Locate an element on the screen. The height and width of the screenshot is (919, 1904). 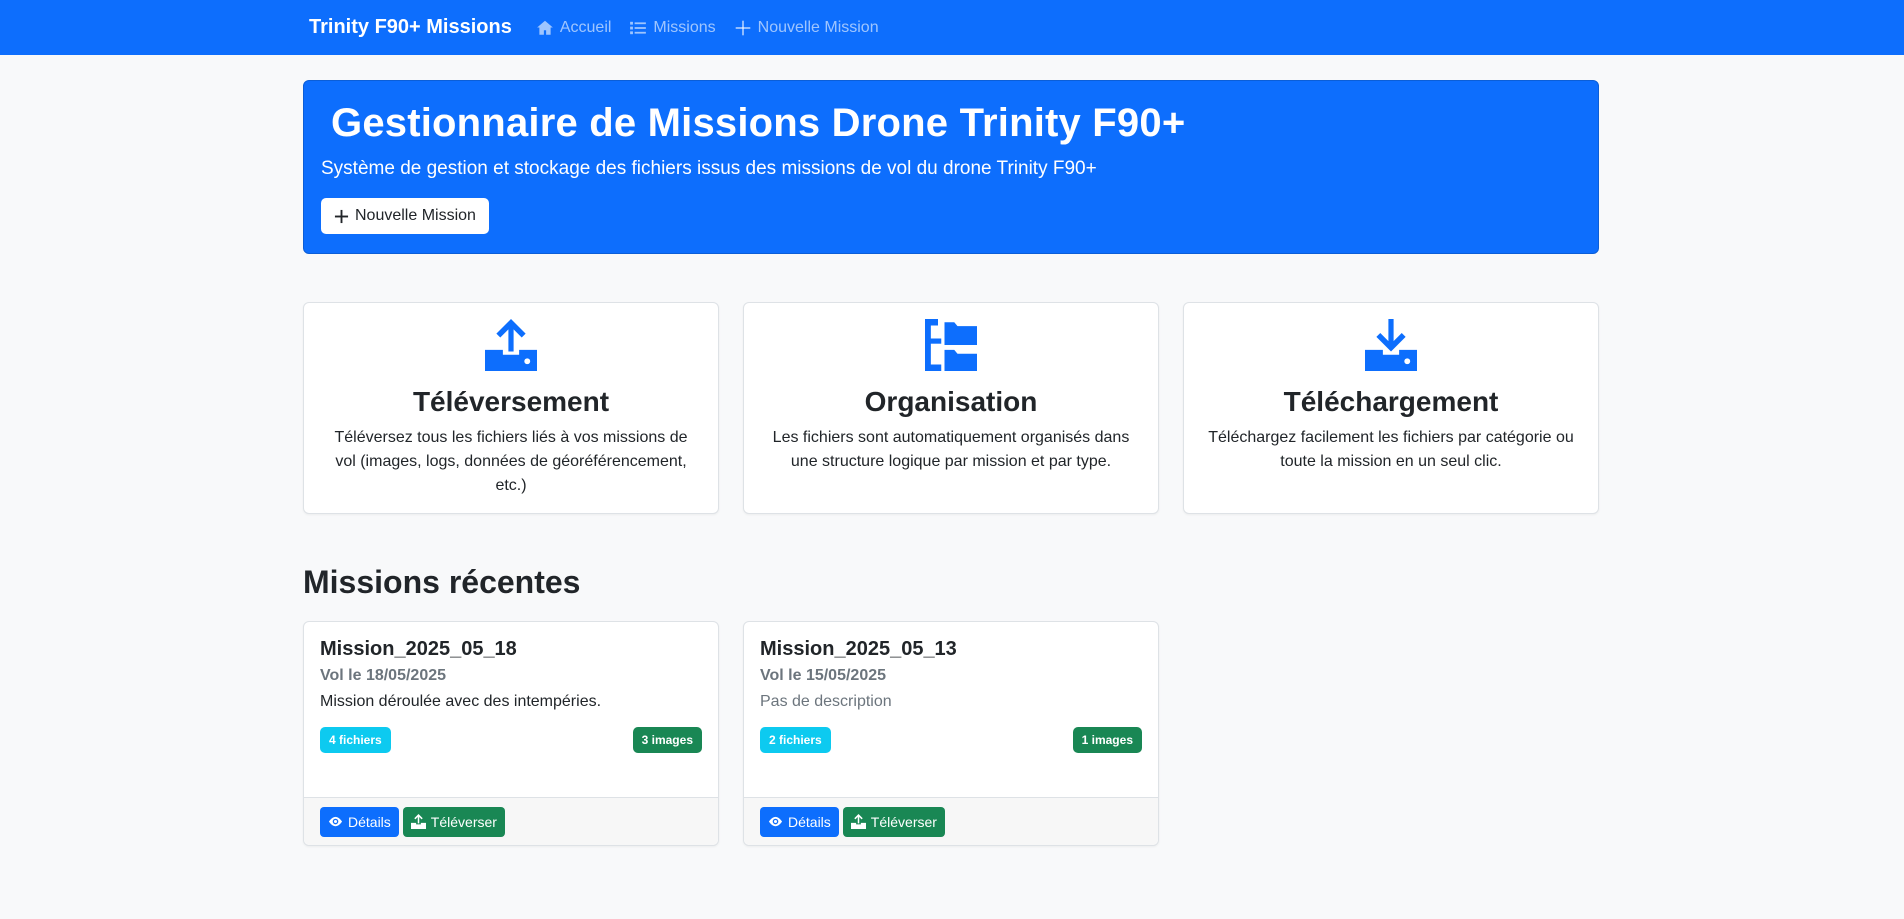
mission-badges: 4 fichiers 3 images is located at coordinates (511, 740).